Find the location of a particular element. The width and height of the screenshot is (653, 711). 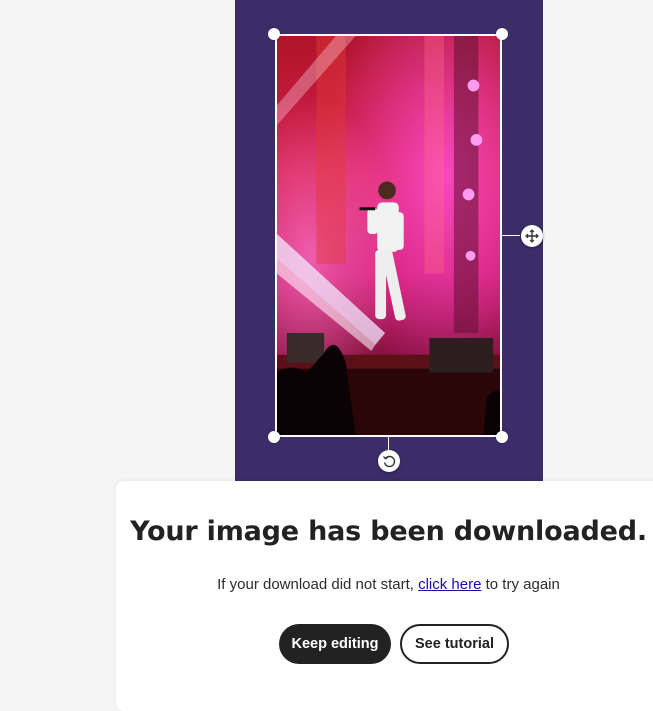

move-arrows-icon is located at coordinates (532, 236).